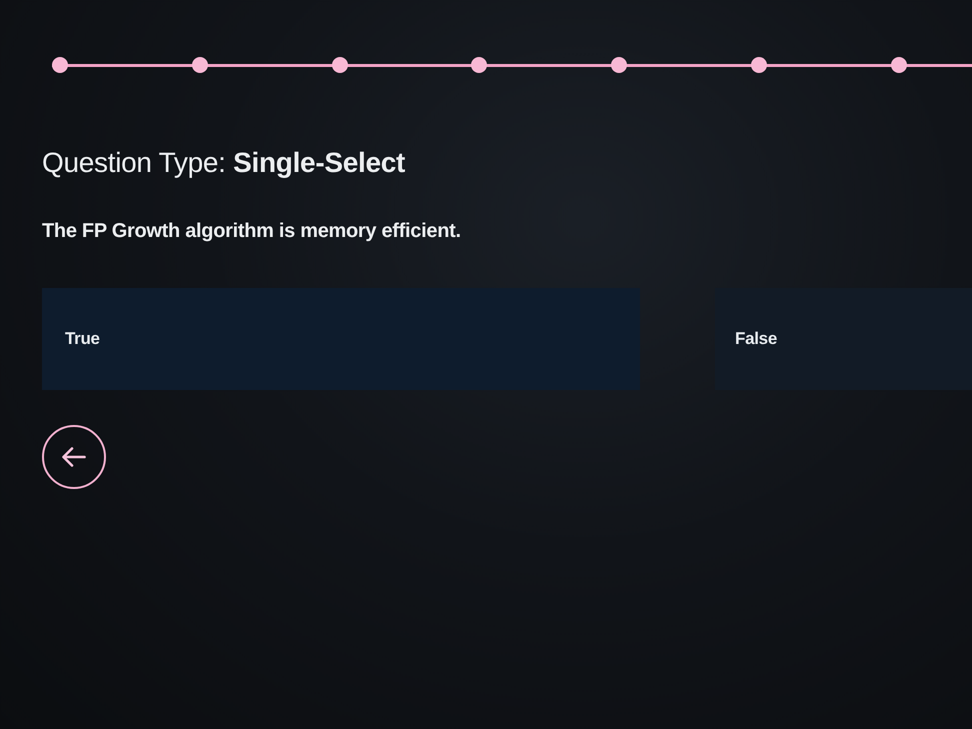 The height and width of the screenshot is (729, 972). What do you see at coordinates (341, 339) in the screenshot?
I see `answer-option: True` at bounding box center [341, 339].